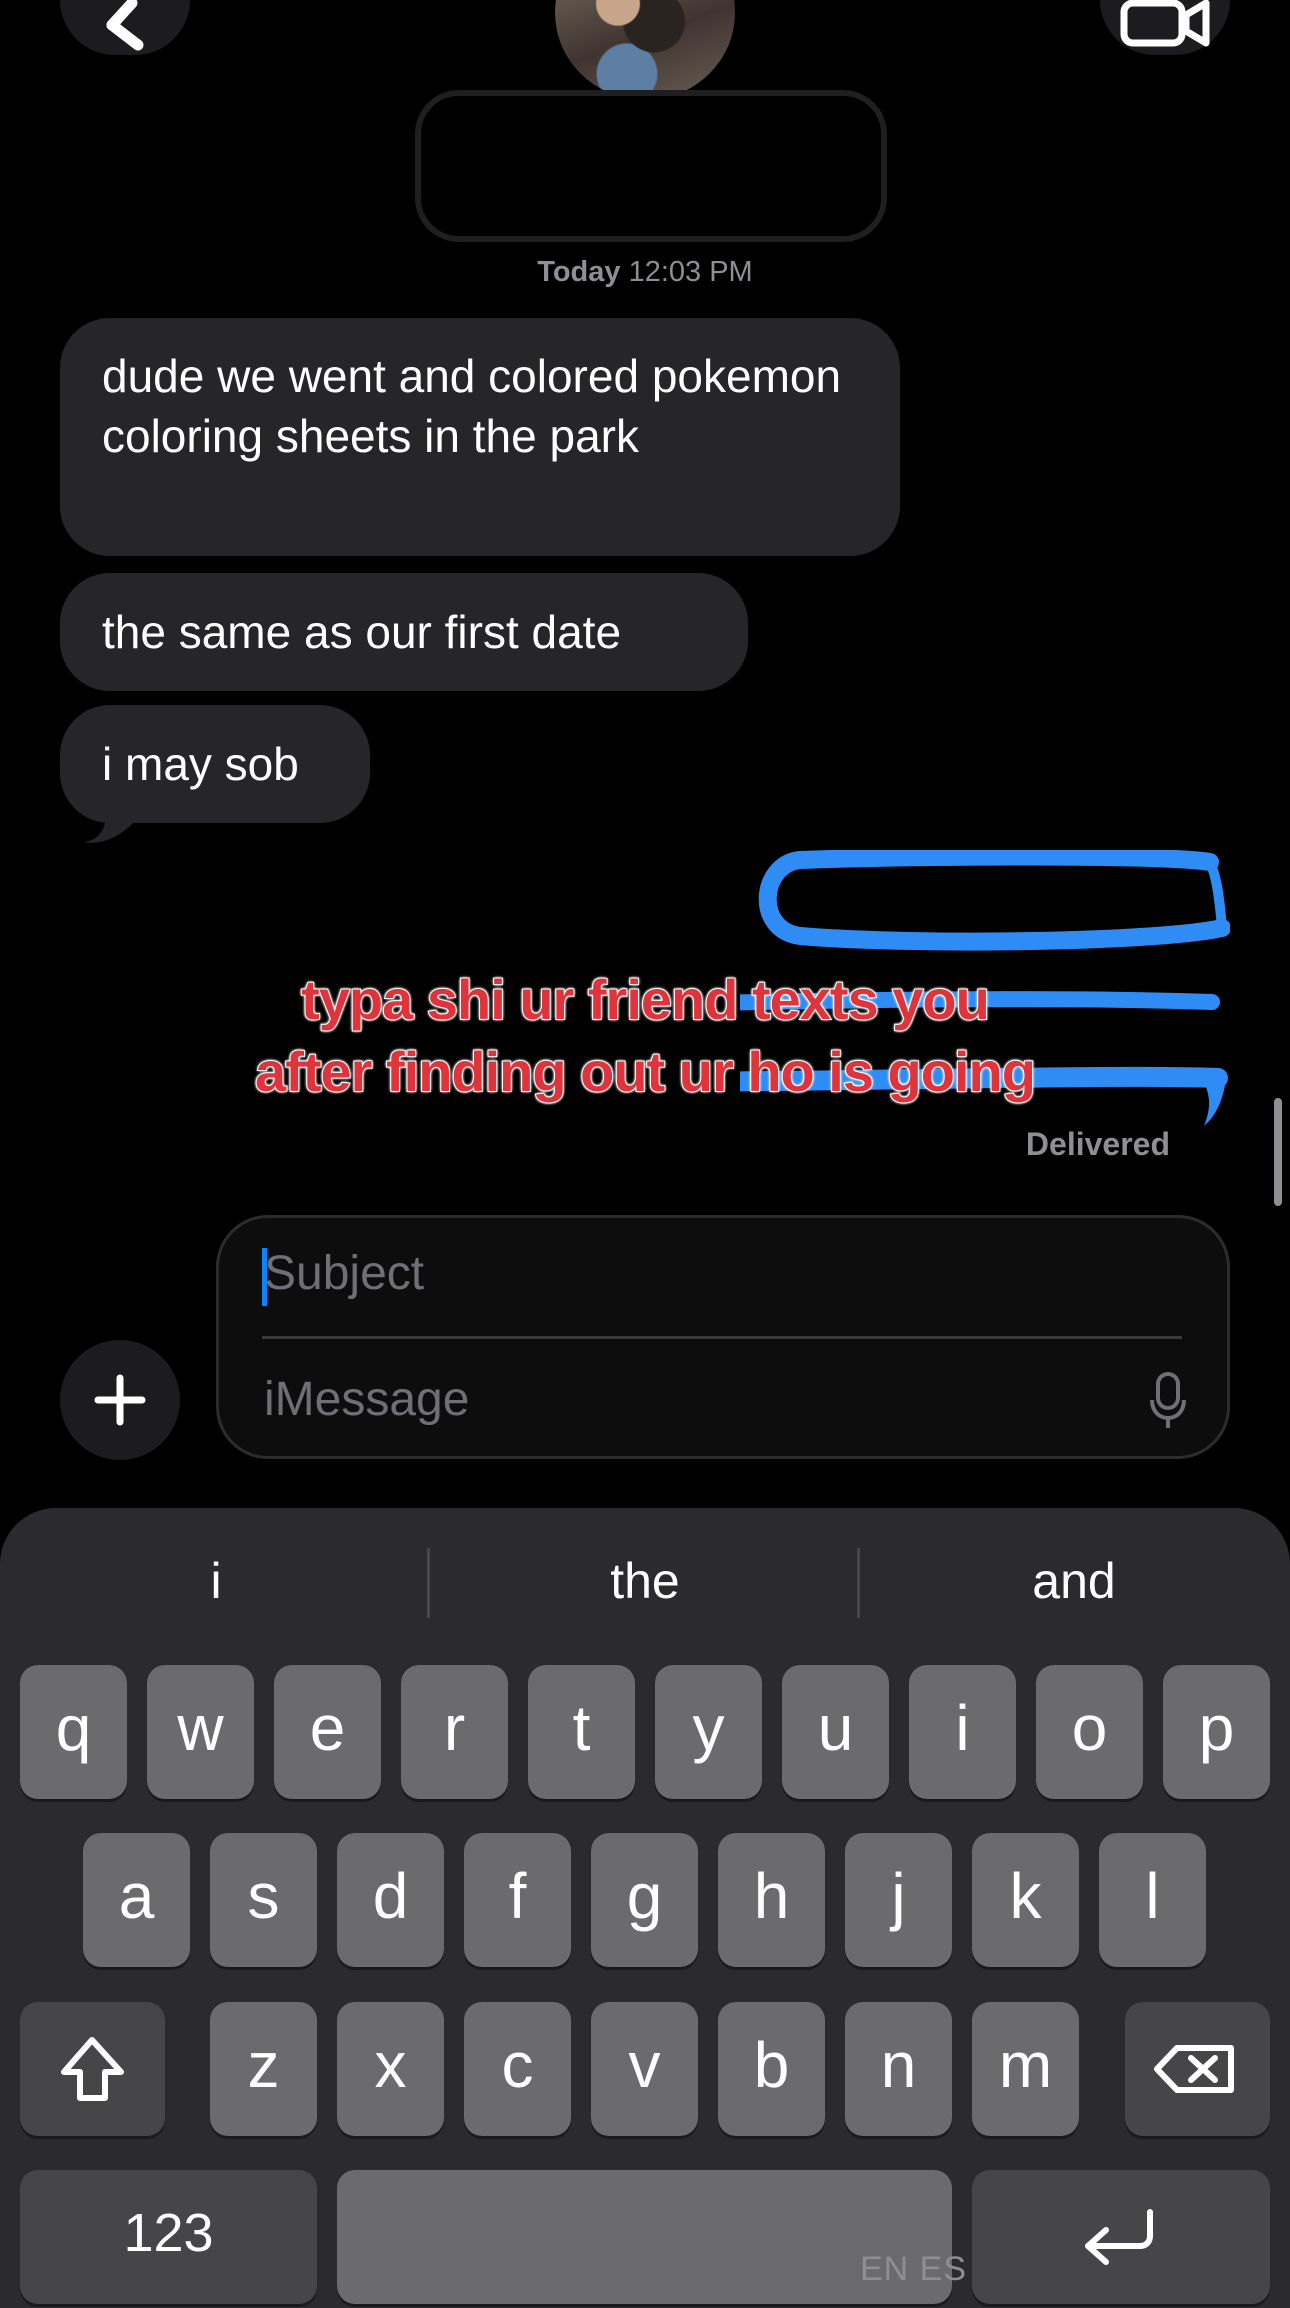  Describe the element at coordinates (390, 1900) in the screenshot. I see `key-d: d` at that location.